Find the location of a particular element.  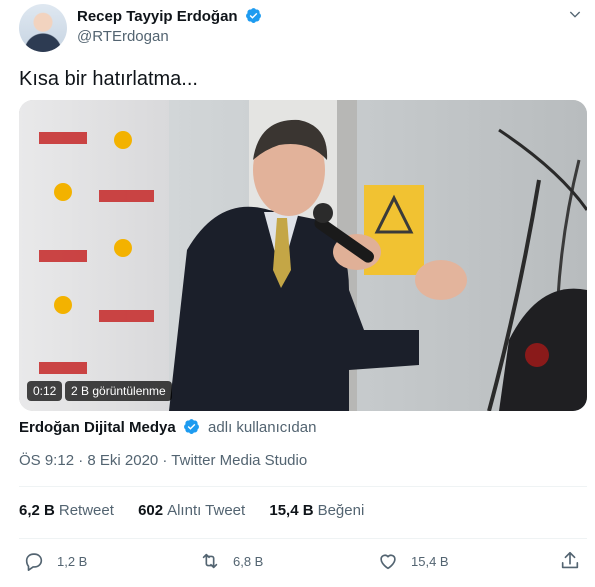

like-button: 15,4 B is located at coordinates (413, 561).